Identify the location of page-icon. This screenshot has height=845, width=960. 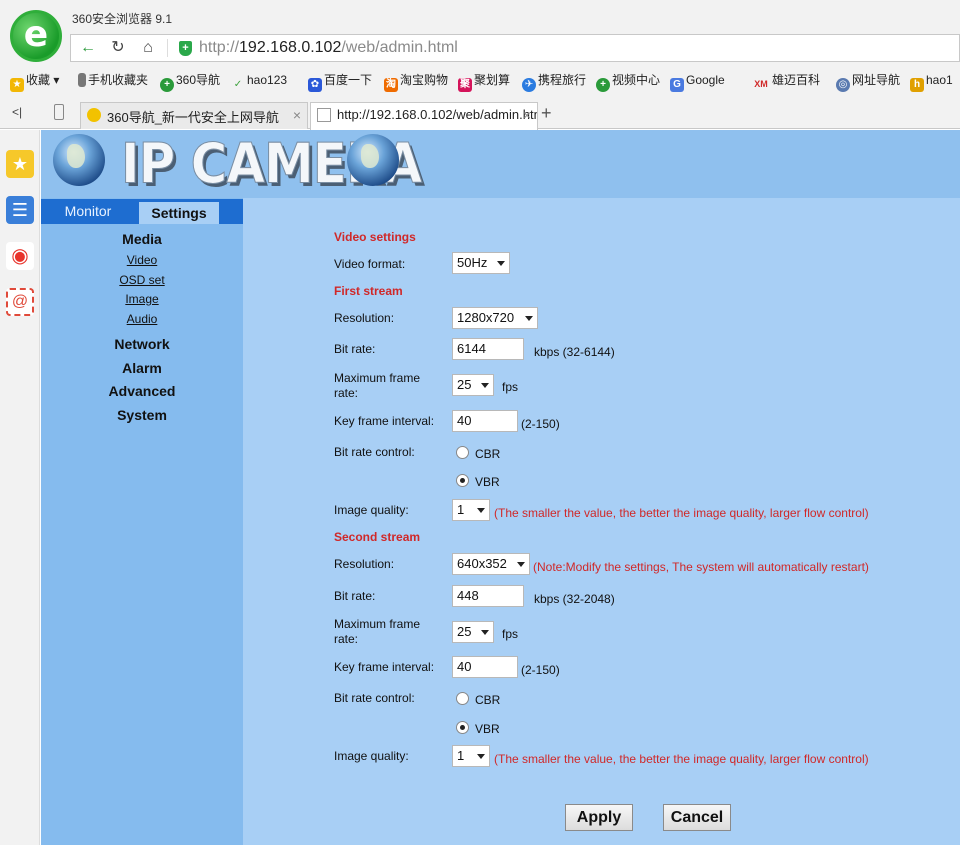
(324, 115).